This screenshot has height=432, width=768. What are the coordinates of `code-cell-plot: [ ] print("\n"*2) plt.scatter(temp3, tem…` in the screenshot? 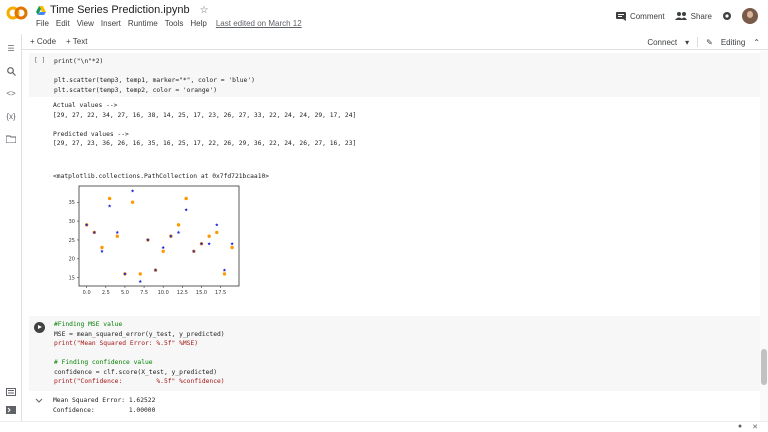 It's located at (394, 75).